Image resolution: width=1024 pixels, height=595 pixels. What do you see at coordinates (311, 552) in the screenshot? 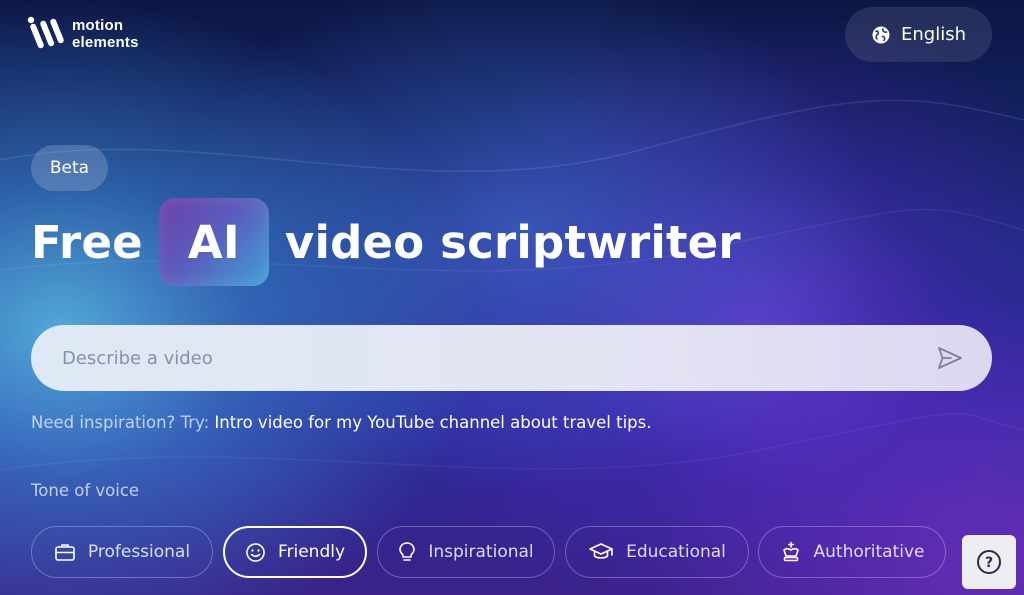
I see `tone-chip-label: Friendly` at bounding box center [311, 552].